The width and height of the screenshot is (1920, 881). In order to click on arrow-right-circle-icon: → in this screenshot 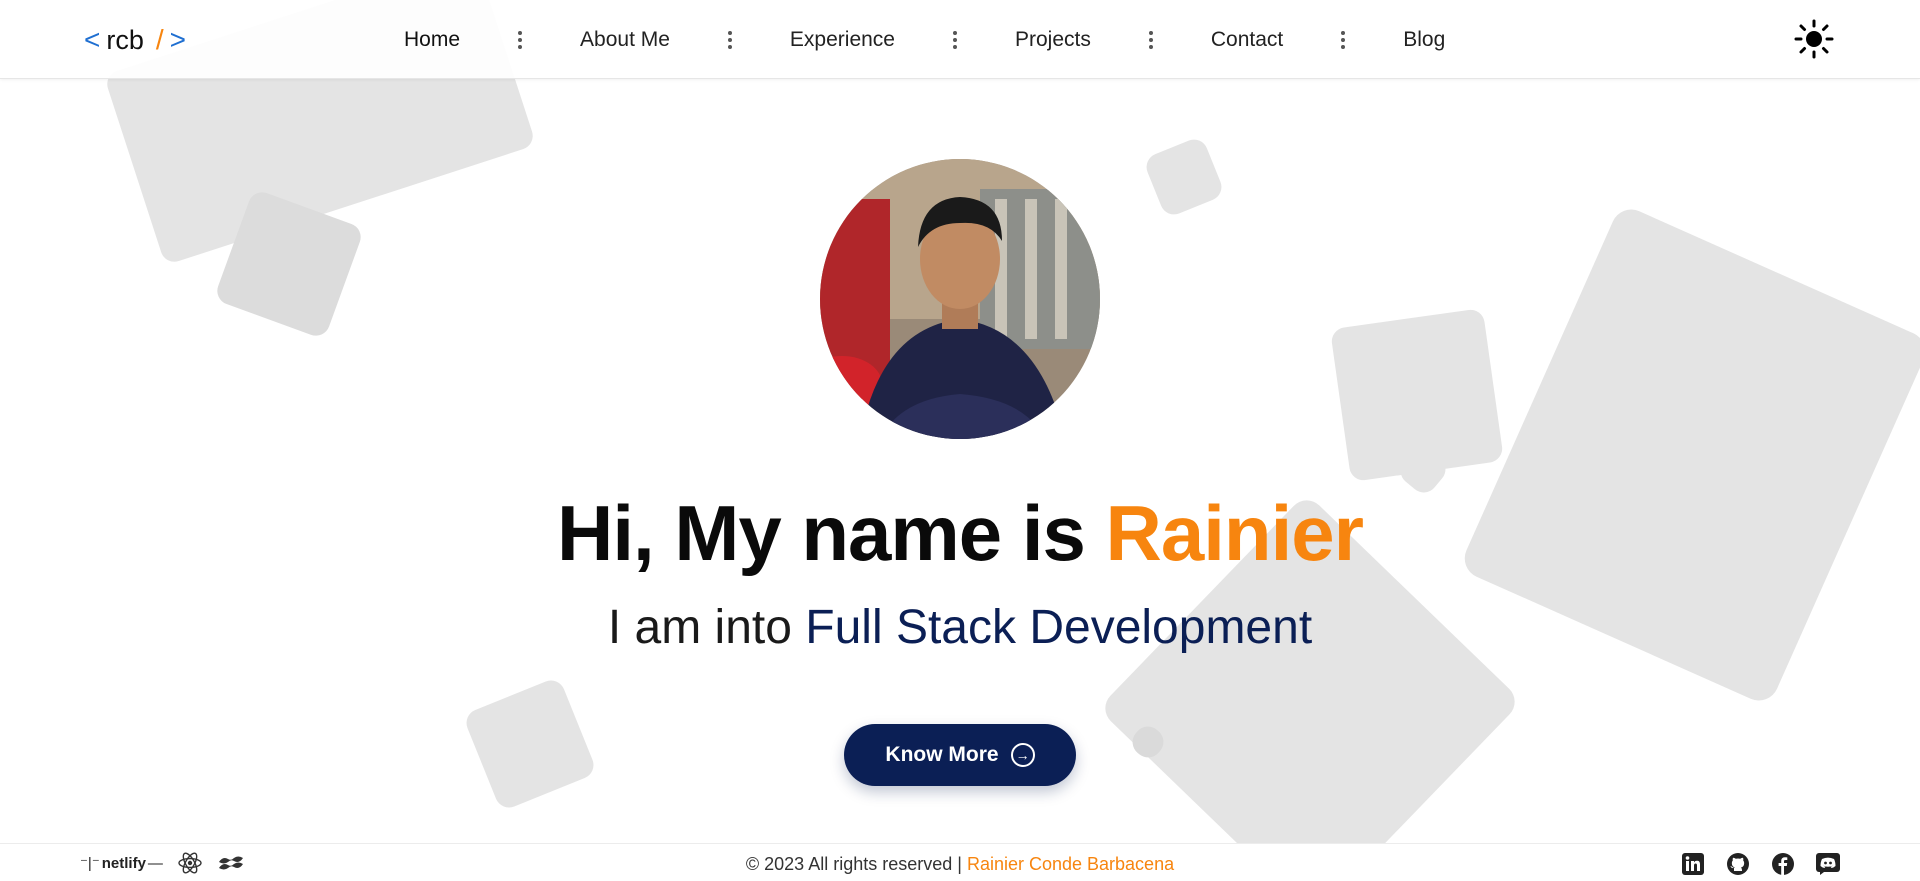, I will do `click(1022, 755)`.